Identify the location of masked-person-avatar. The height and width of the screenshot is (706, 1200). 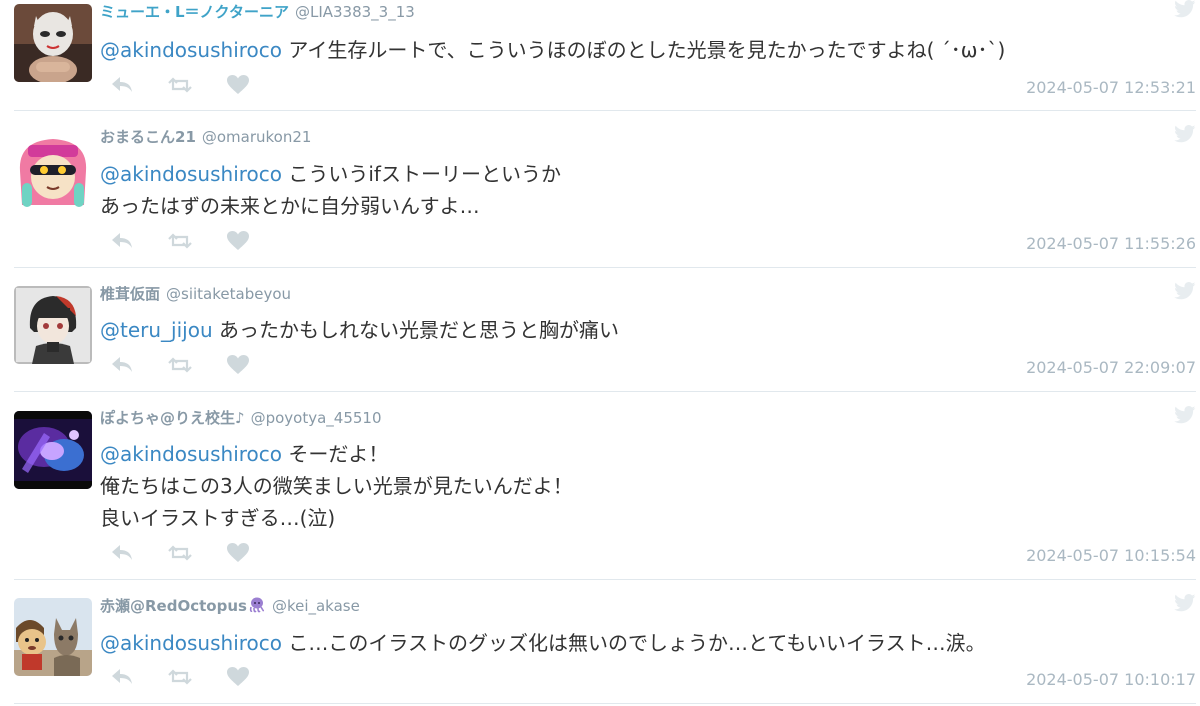
(53, 43).